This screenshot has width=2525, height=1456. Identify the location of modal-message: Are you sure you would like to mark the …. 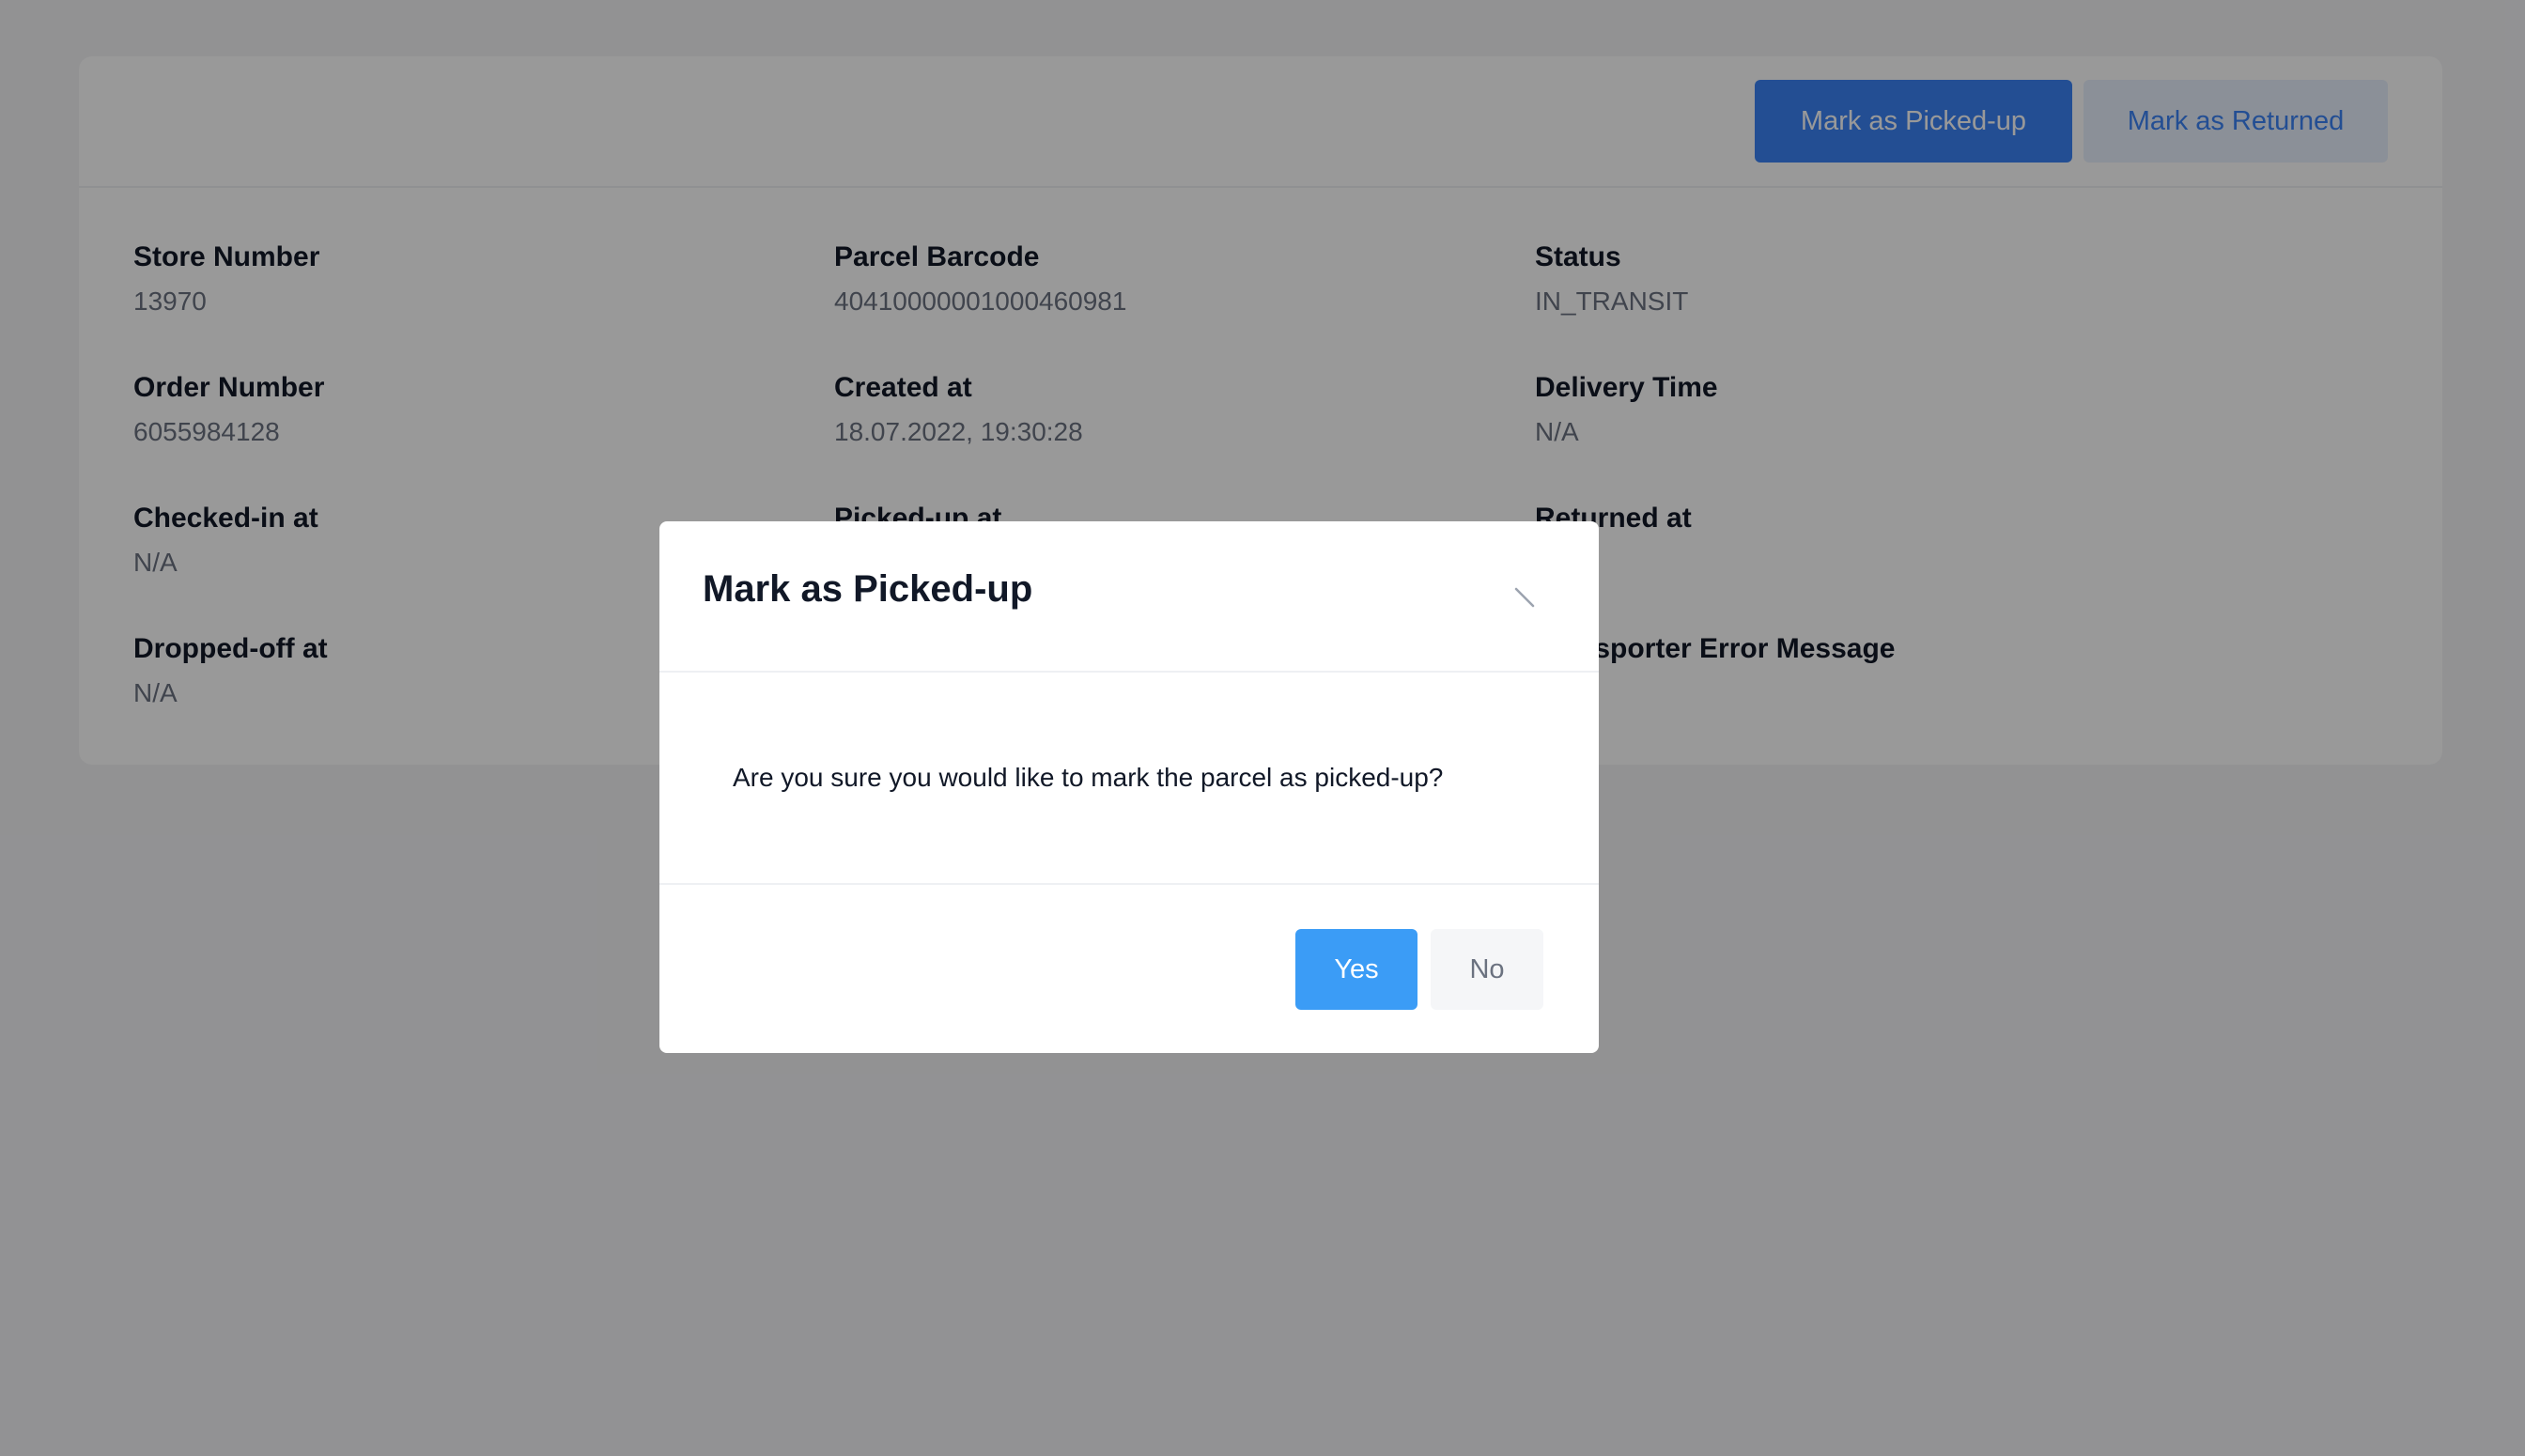
(1088, 777).